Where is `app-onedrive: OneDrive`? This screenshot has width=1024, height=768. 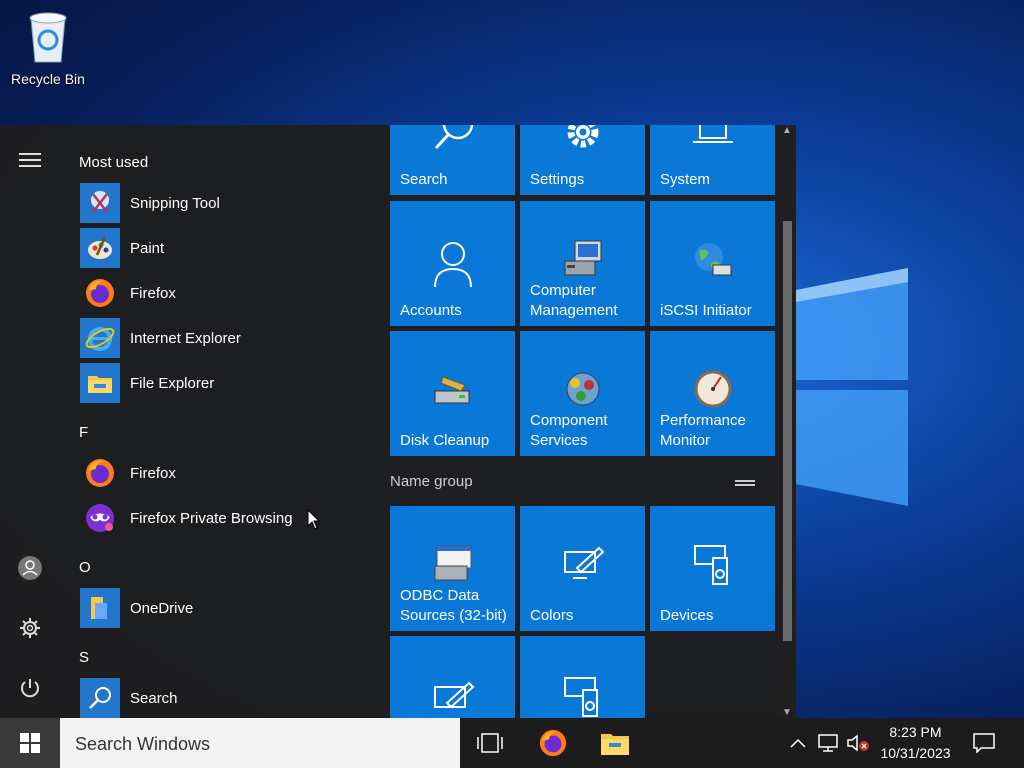
app-onedrive: OneDrive is located at coordinates (230, 608).